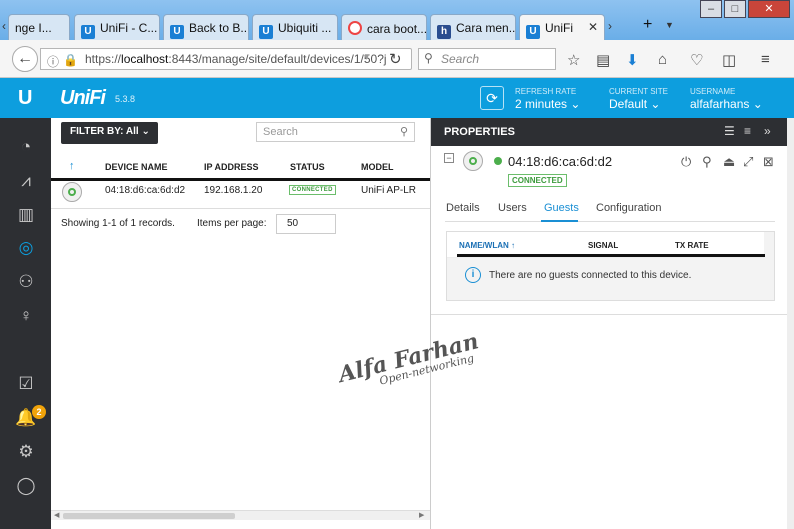 This screenshot has height=529, width=794. I want to click on scroll-right-icon: ▶, so click(421, 515).